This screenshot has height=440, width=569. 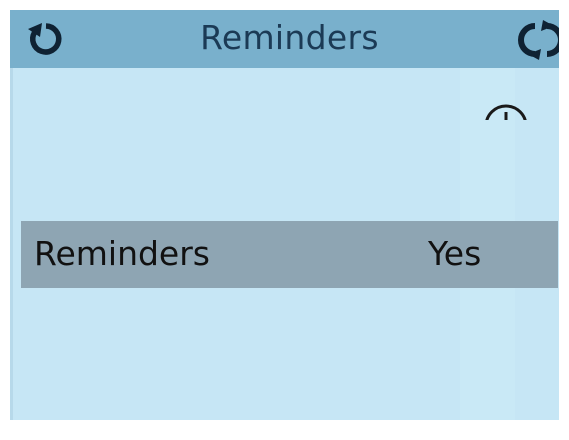 I want to click on clock-icon, so click(x=506, y=109).